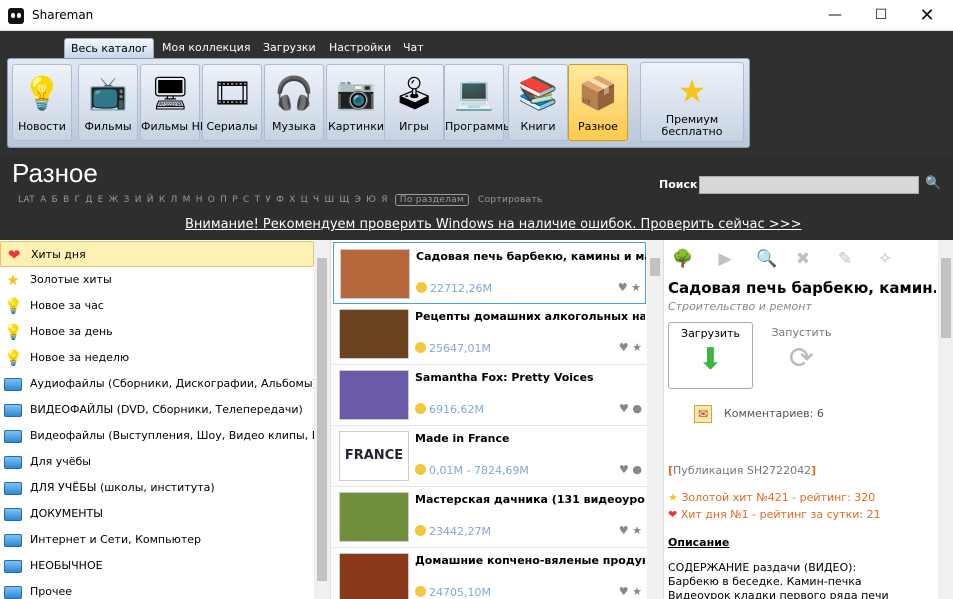 Image resolution: width=953 pixels, height=599 pixels. Describe the element at coordinates (157, 540) in the screenshot. I see `left-list-item: Интернет и Сети, Компьютер` at that location.